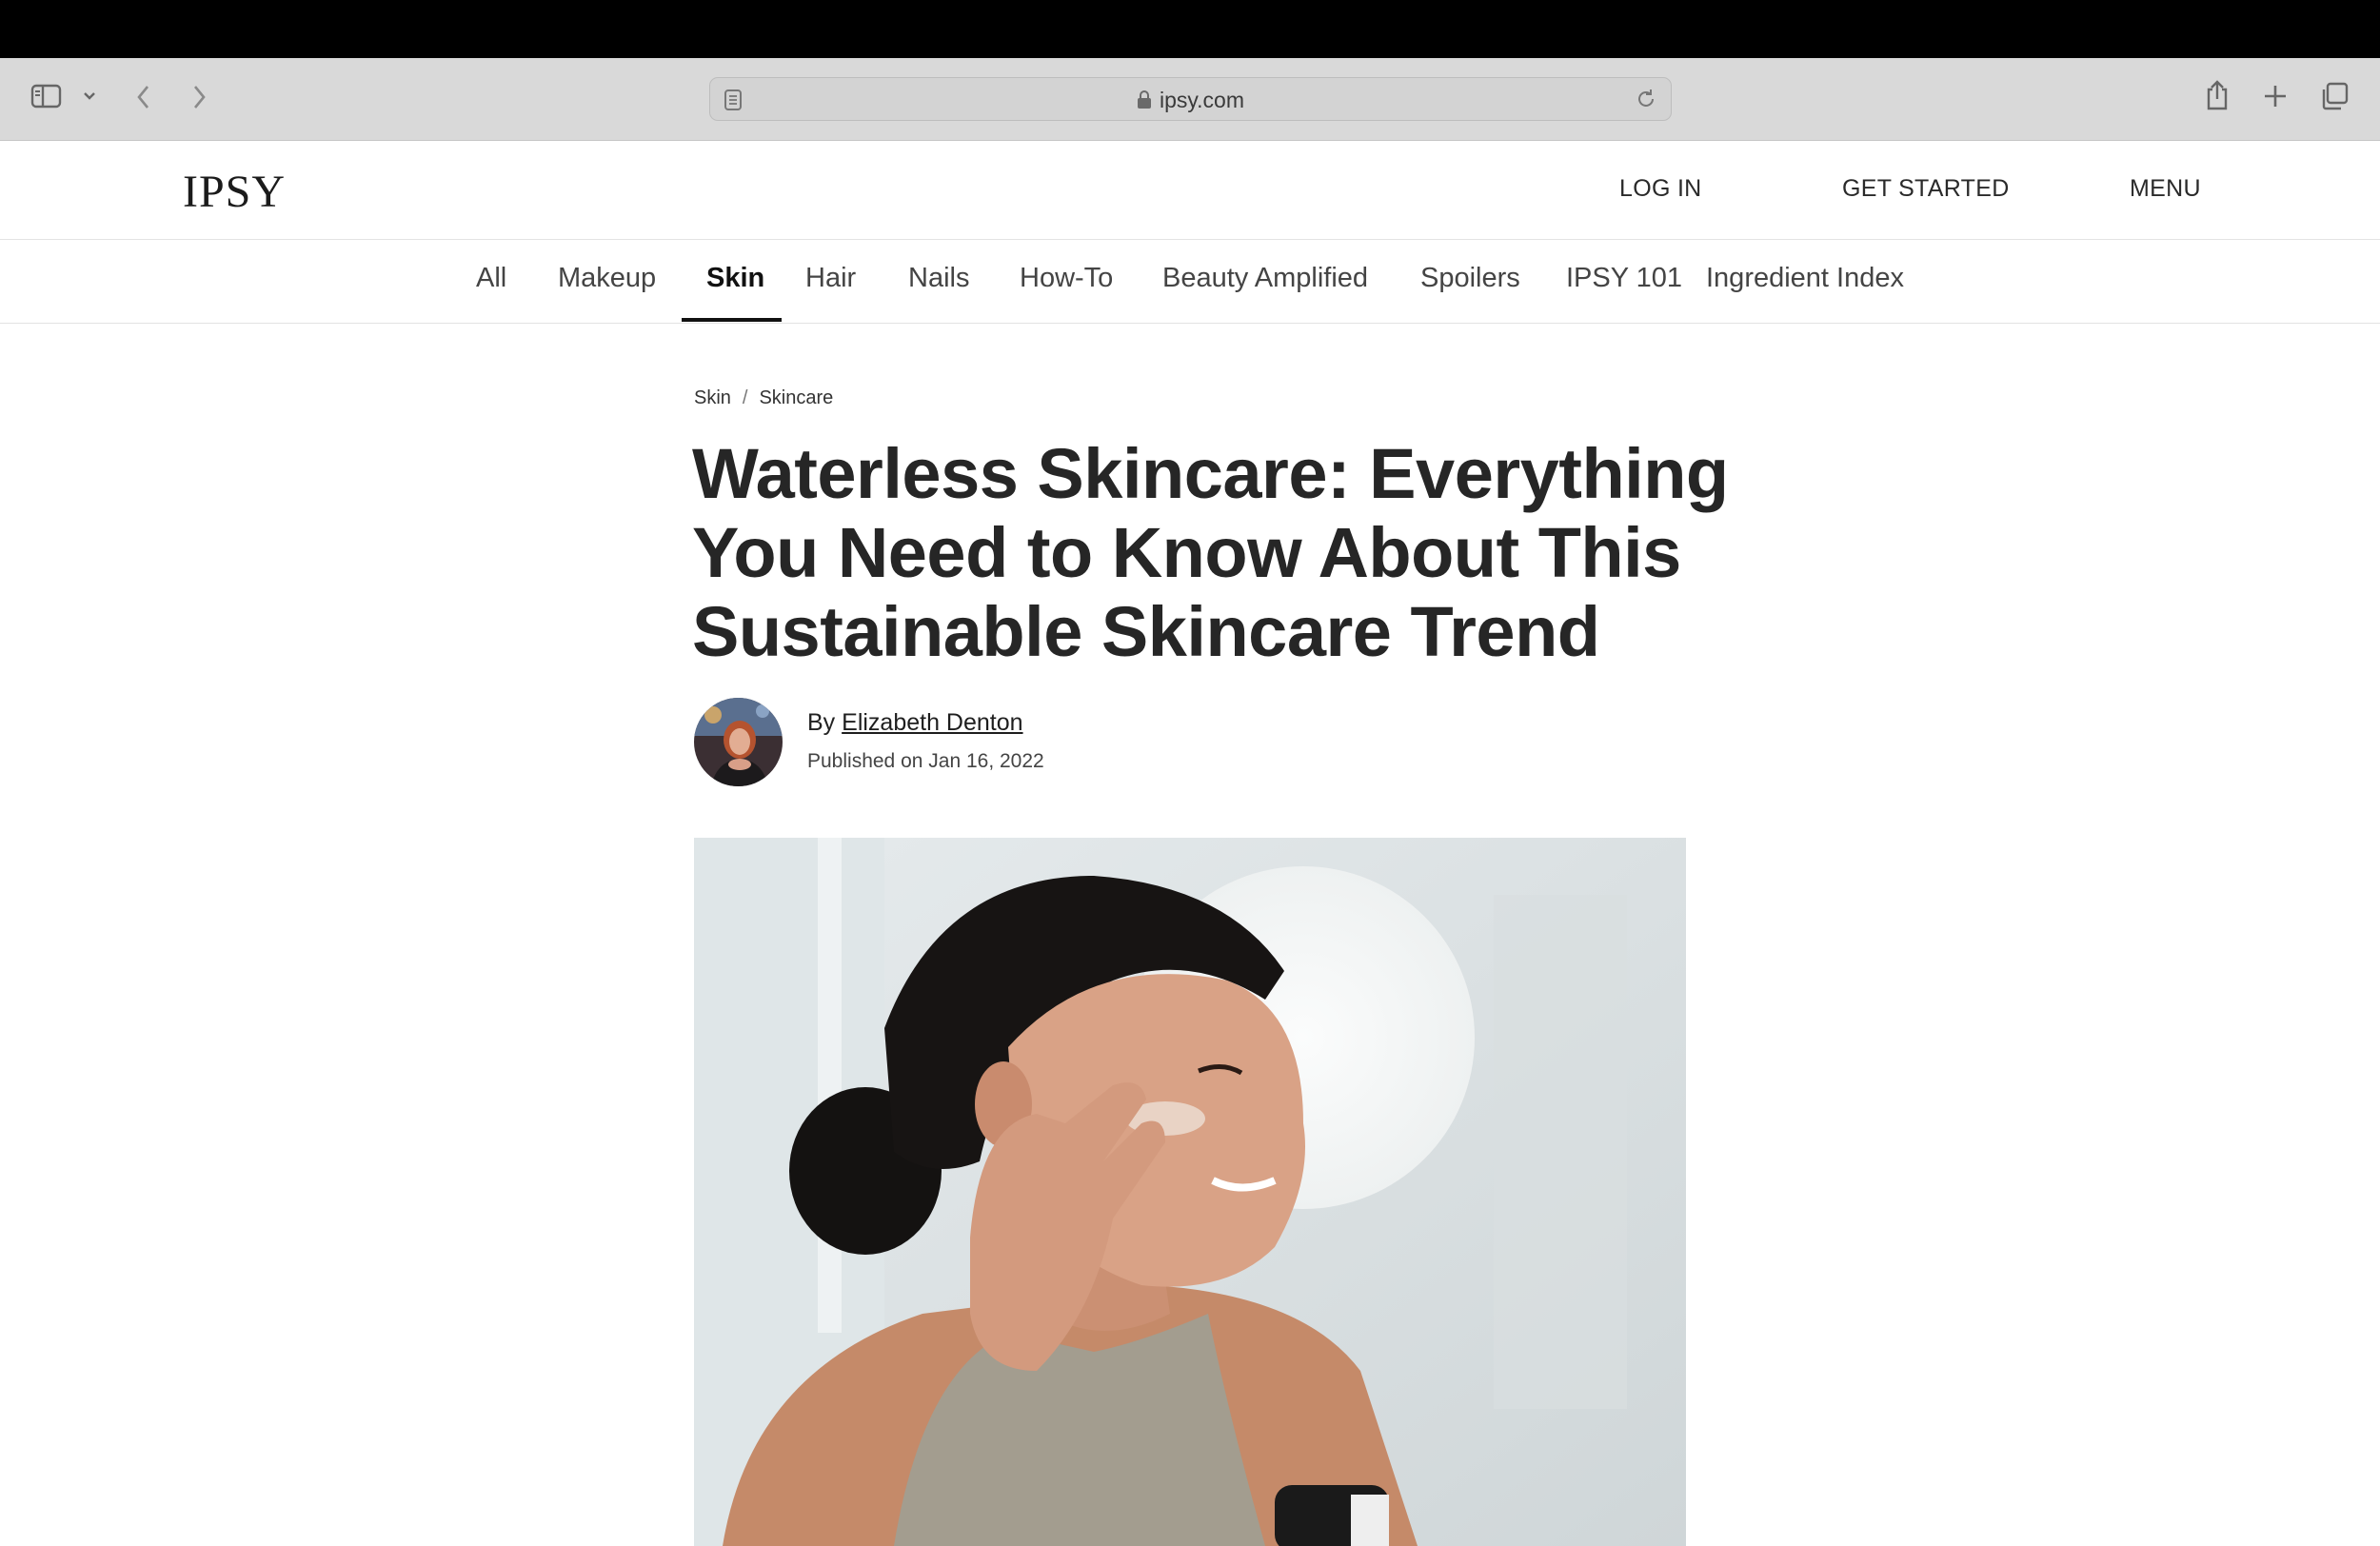 The height and width of the screenshot is (1546, 2380). Describe the element at coordinates (2217, 95) in the screenshot. I see `share-icon` at that location.